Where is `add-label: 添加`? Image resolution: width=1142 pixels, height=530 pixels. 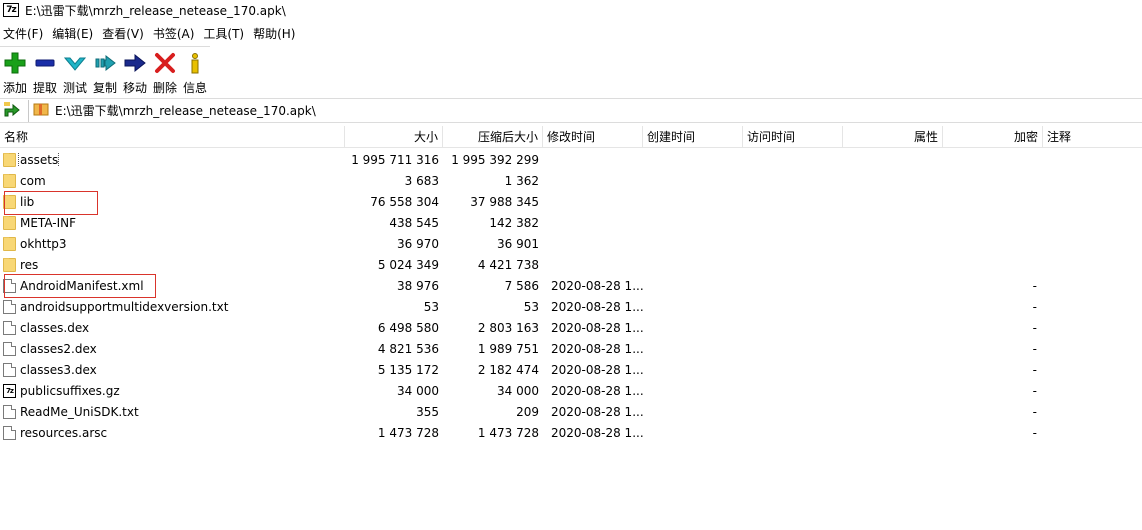
add-label: 添加 is located at coordinates (14, 88).